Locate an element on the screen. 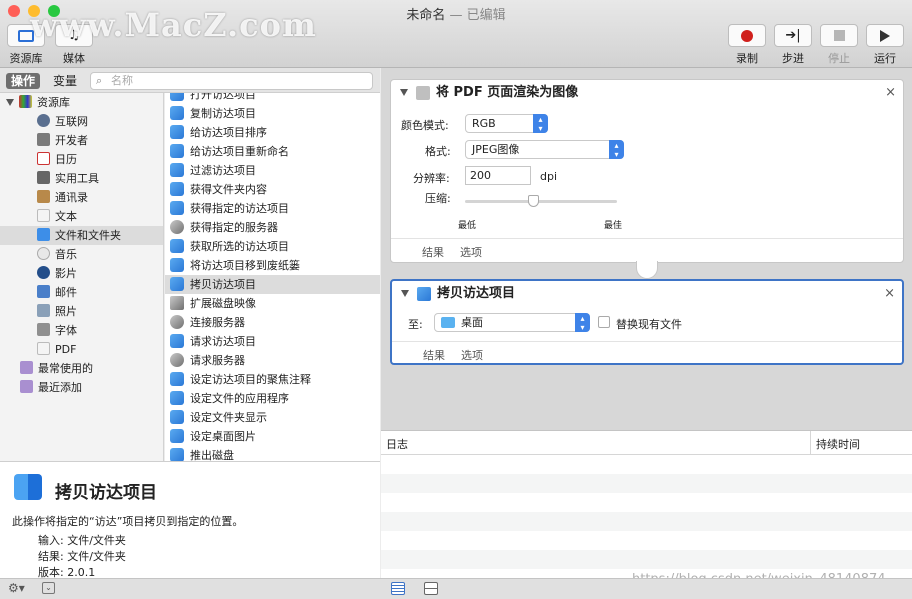  list-item: 复制访达项目 is located at coordinates (272, 113).